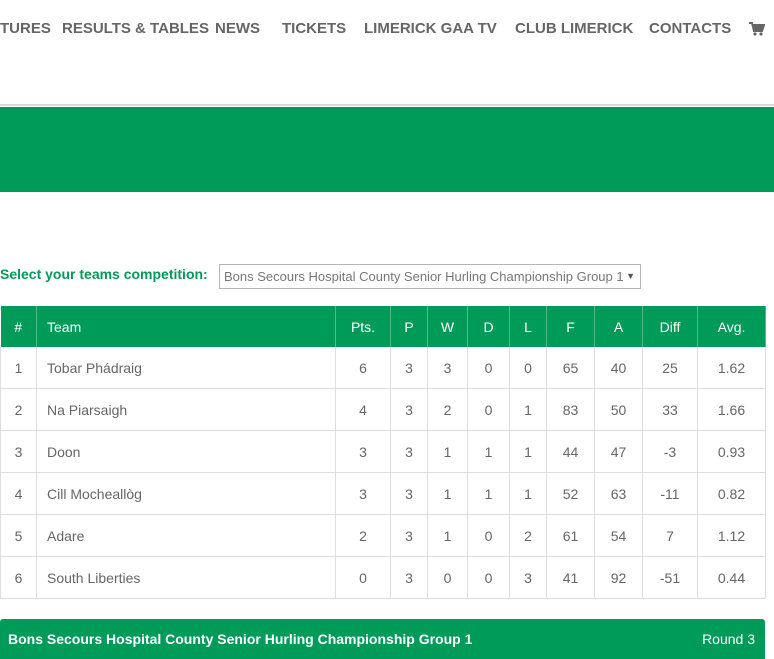 The width and height of the screenshot is (774, 659). I want to click on cell-team: Cill Mocheallòg, so click(186, 493).